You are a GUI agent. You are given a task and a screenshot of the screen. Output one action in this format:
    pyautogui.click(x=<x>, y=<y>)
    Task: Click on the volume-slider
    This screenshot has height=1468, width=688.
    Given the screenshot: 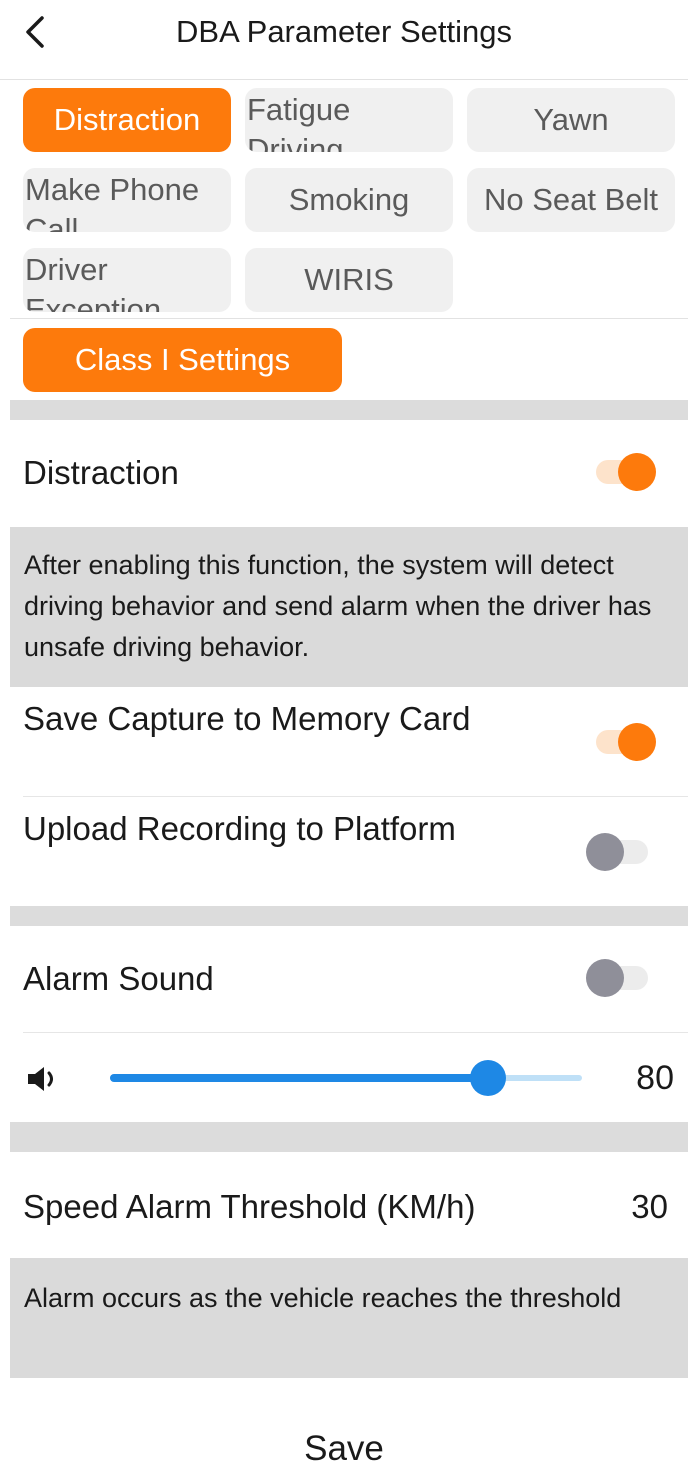 What is the action you would take?
    pyautogui.click(x=346, y=1078)
    